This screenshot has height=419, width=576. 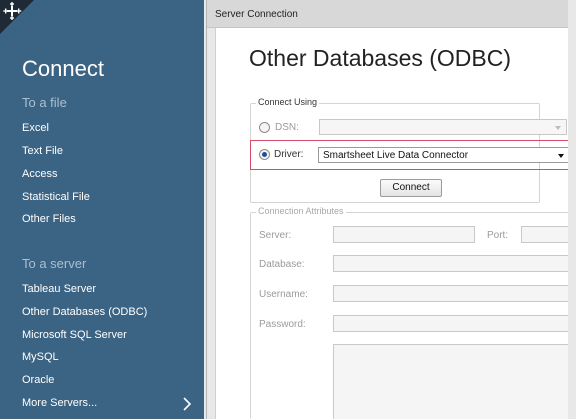 What do you see at coordinates (404, 234) in the screenshot?
I see `server-field` at bounding box center [404, 234].